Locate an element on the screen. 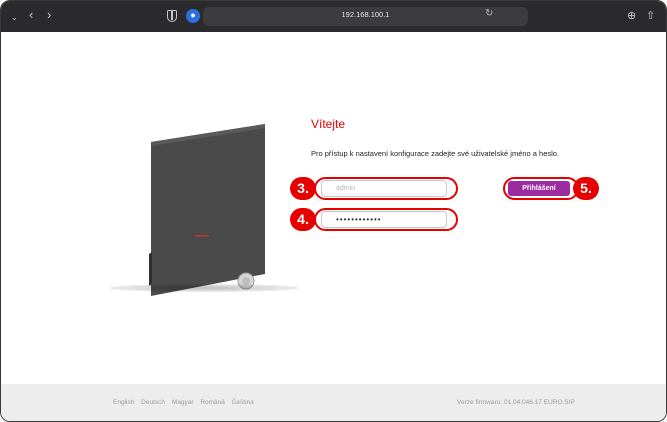 The height and width of the screenshot is (422, 667). router-image is located at coordinates (207, 210).